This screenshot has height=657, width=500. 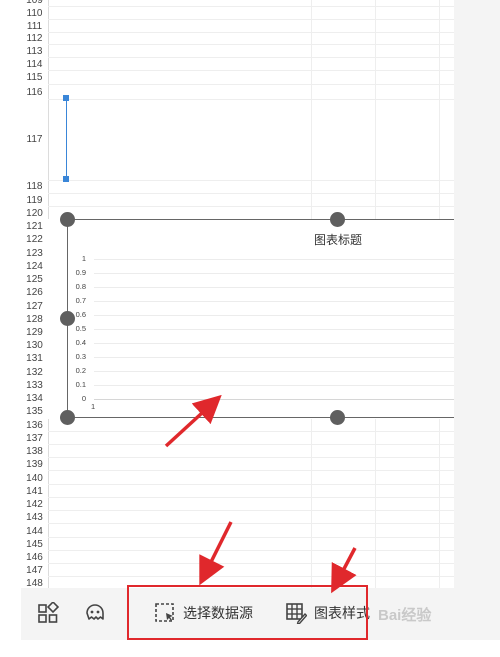 I want to click on annotation-arrows, so click(x=260, y=494).